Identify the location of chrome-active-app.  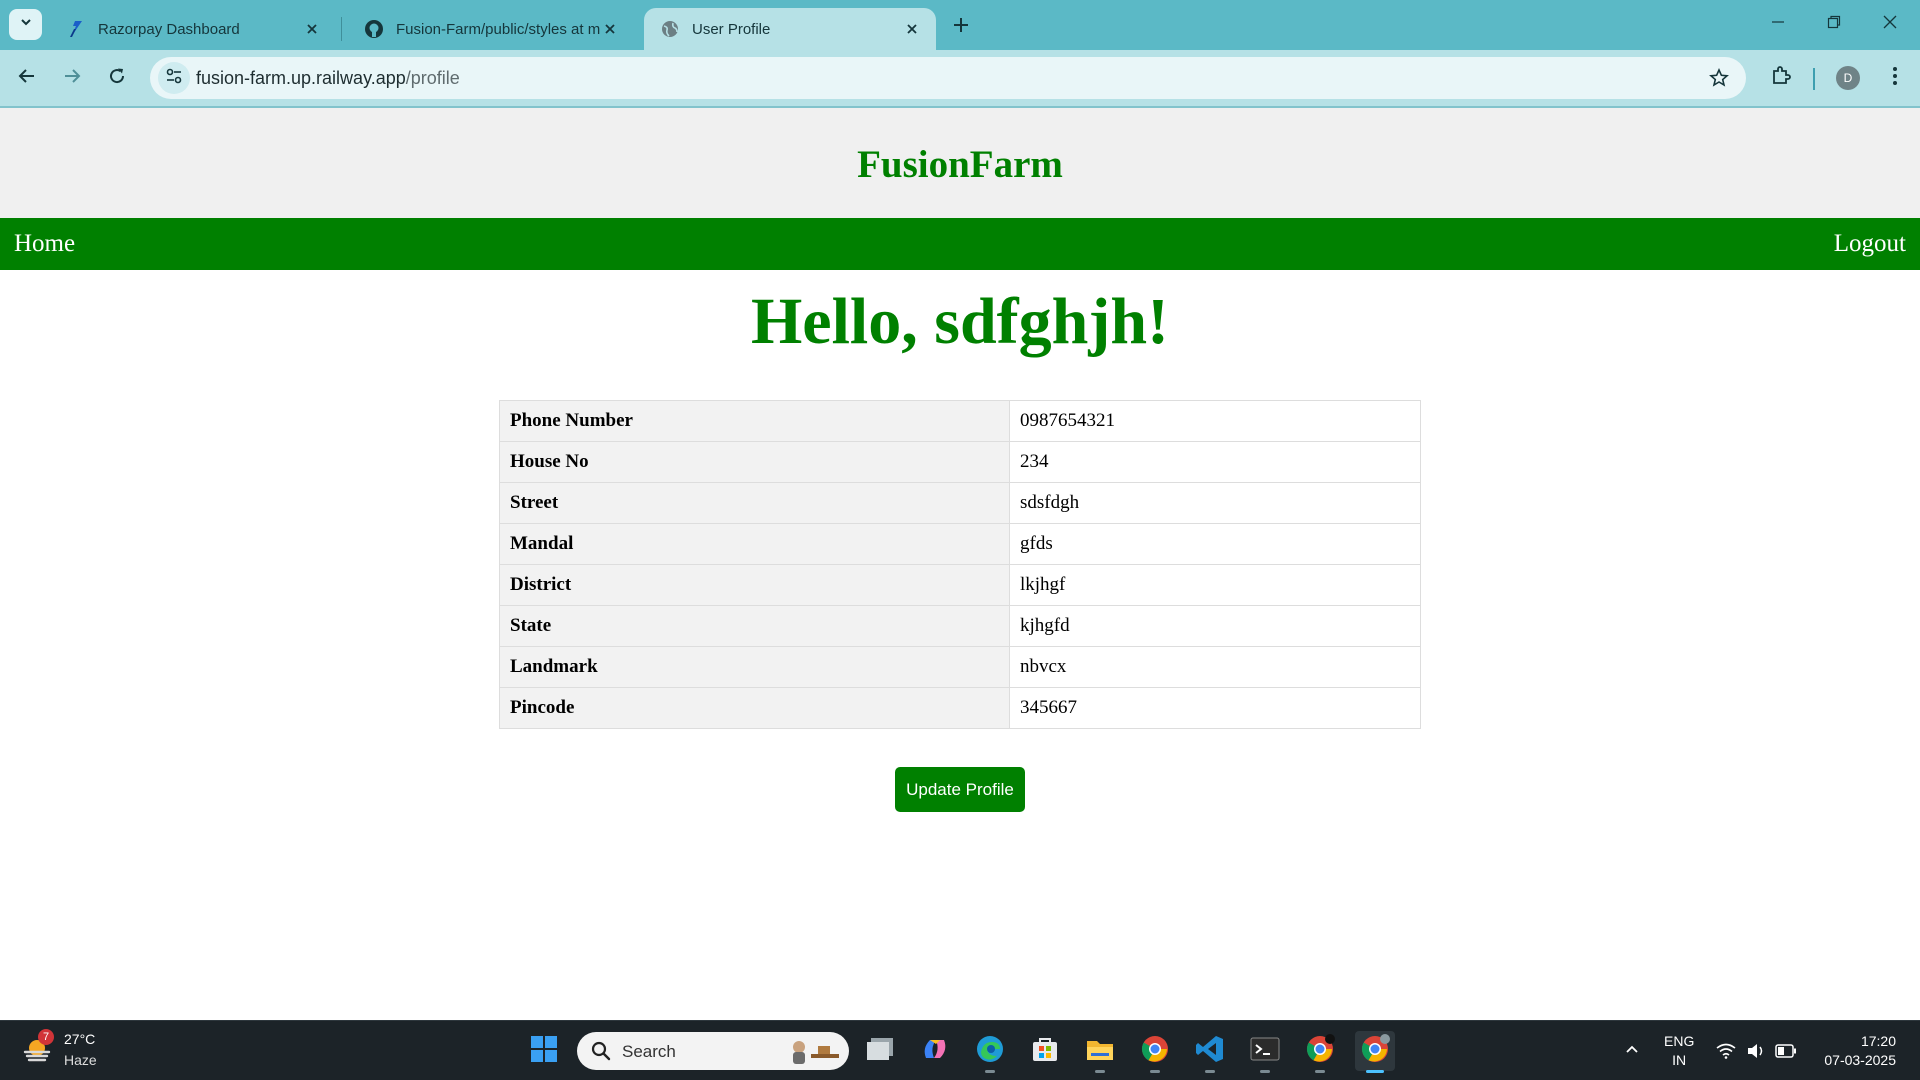
(1375, 1052).